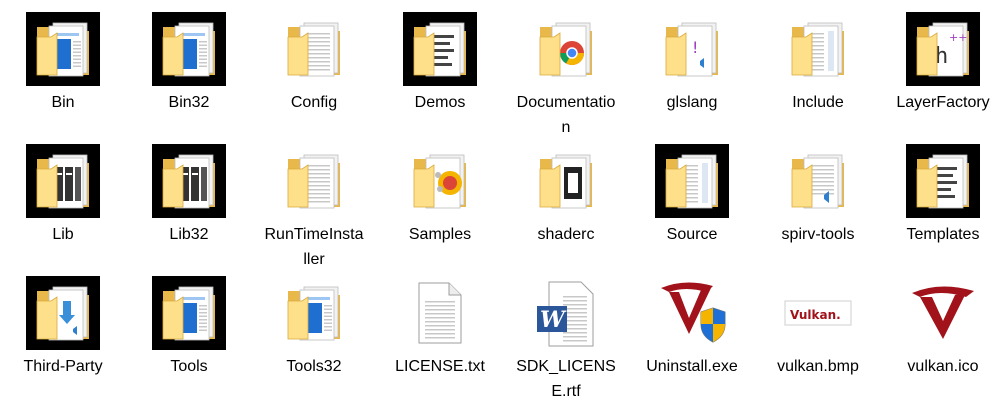 The height and width of the screenshot is (408, 1000). Describe the element at coordinates (314, 49) in the screenshot. I see `folder-doc-icon` at that location.